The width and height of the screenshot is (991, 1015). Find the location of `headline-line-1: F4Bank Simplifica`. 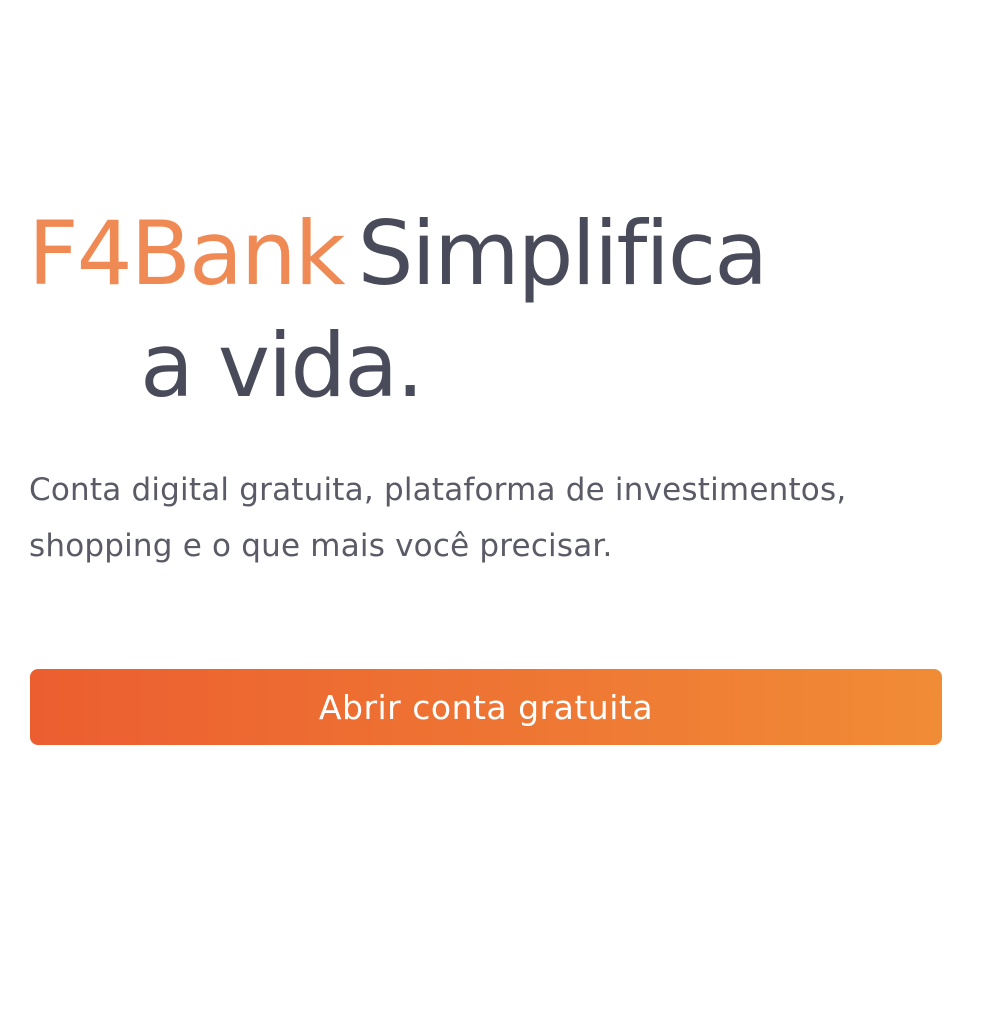

headline-line-1: F4Bank Simplifica is located at coordinates (478, 254).